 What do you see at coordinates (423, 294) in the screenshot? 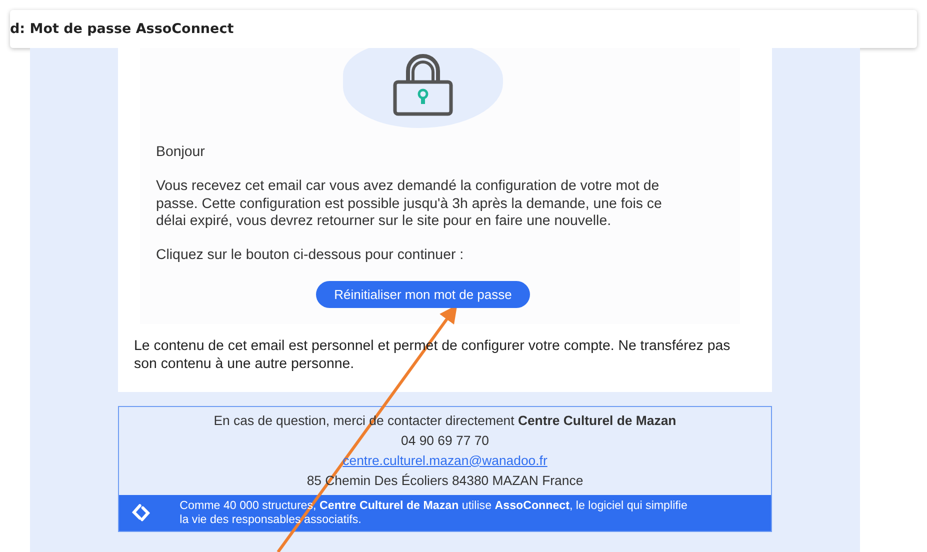
I see `reset-password-button: Réinitialiser mon mot de passe` at bounding box center [423, 294].